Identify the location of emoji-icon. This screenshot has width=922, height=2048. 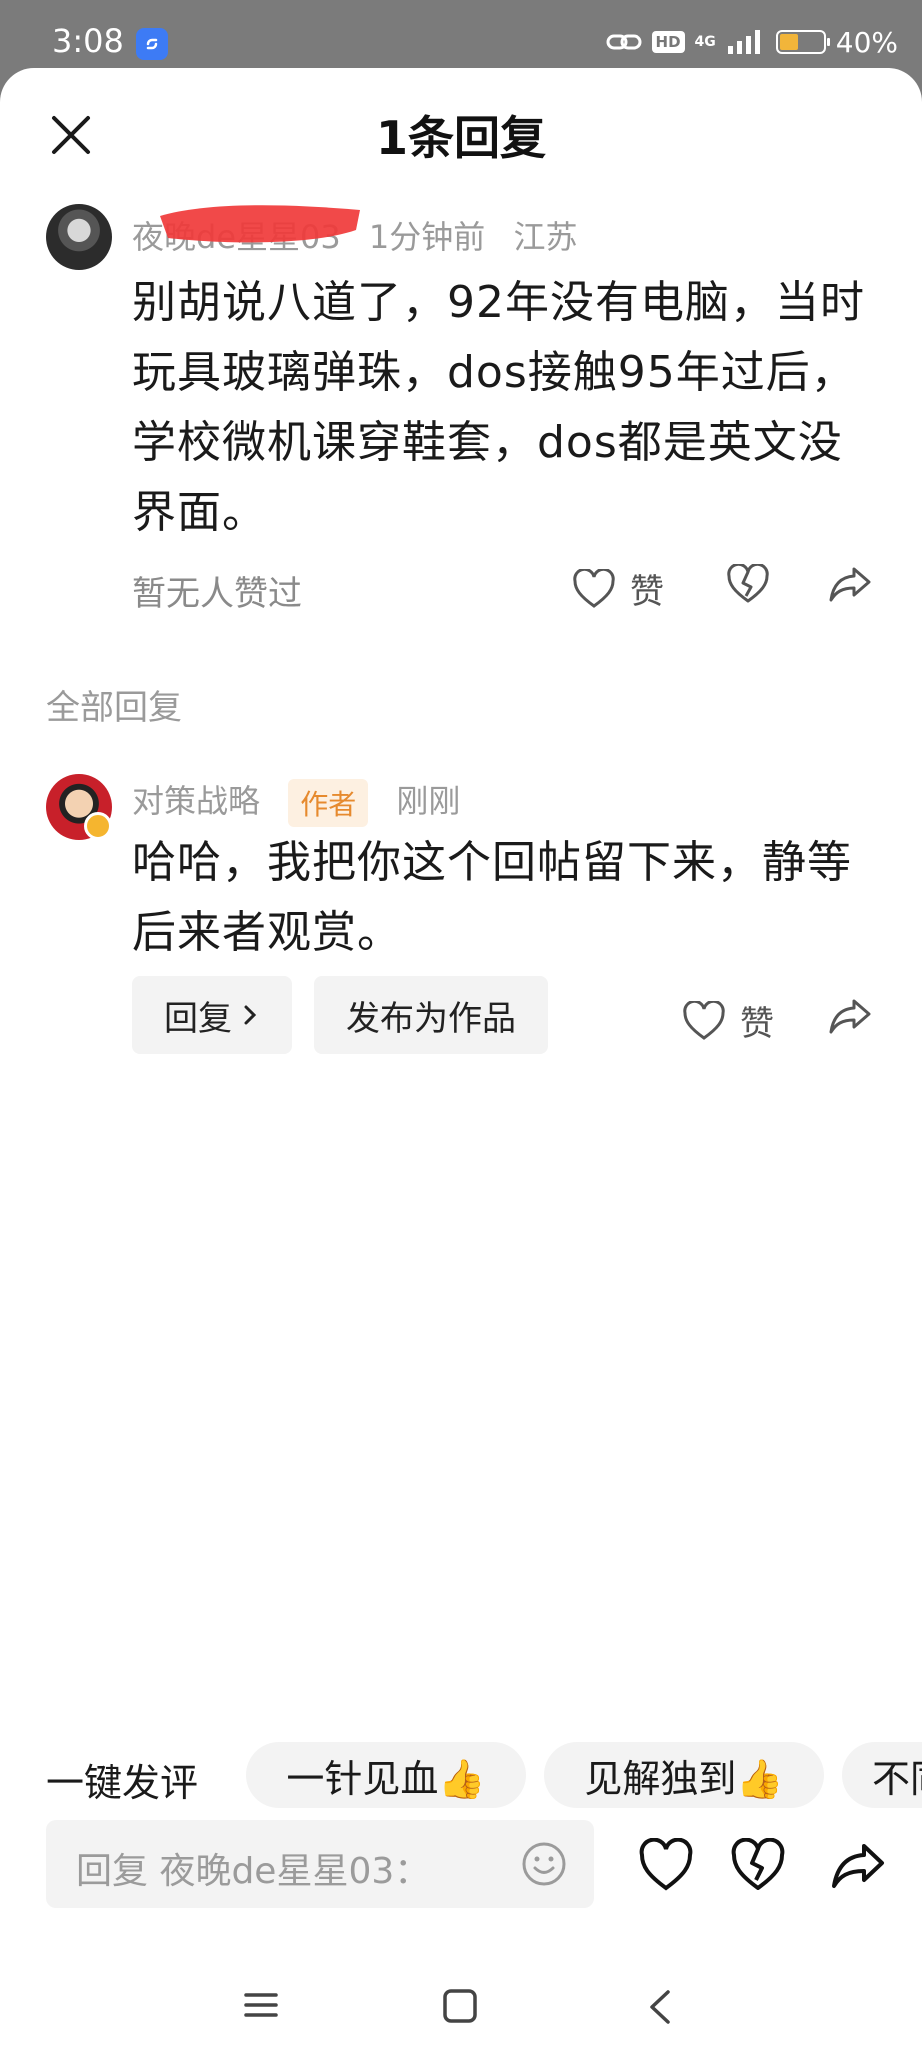
(544, 1864).